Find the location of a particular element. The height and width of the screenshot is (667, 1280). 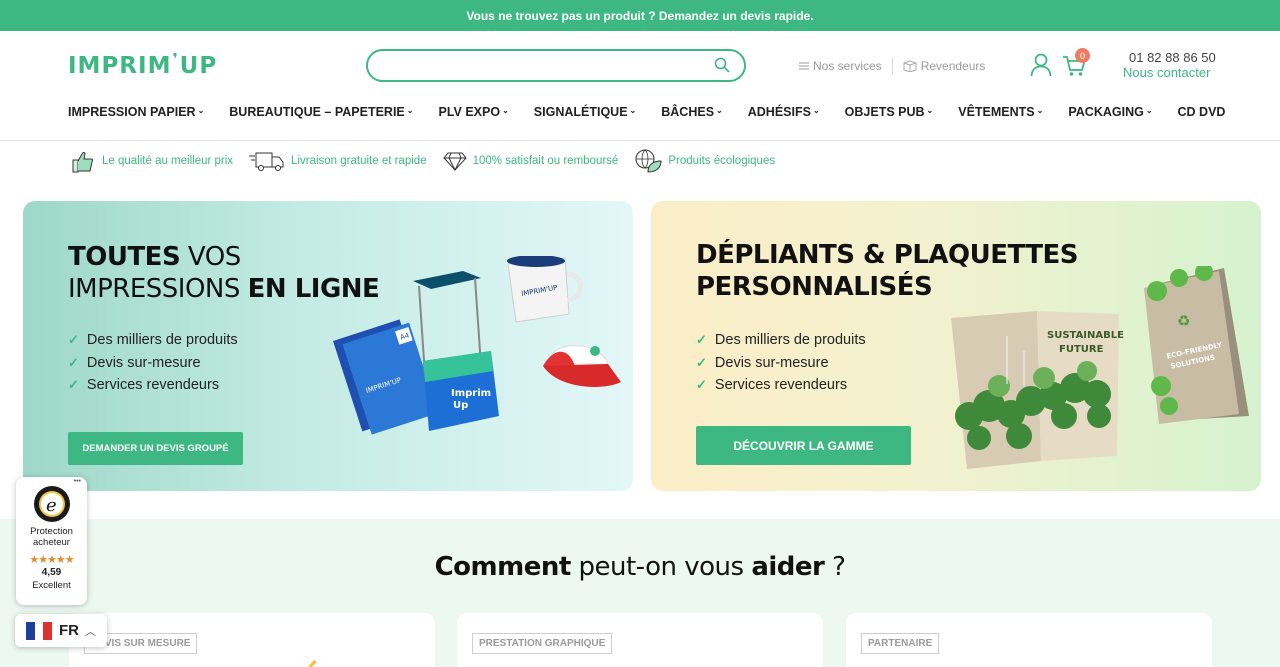

rating-label: Excellent is located at coordinates (51, 585).